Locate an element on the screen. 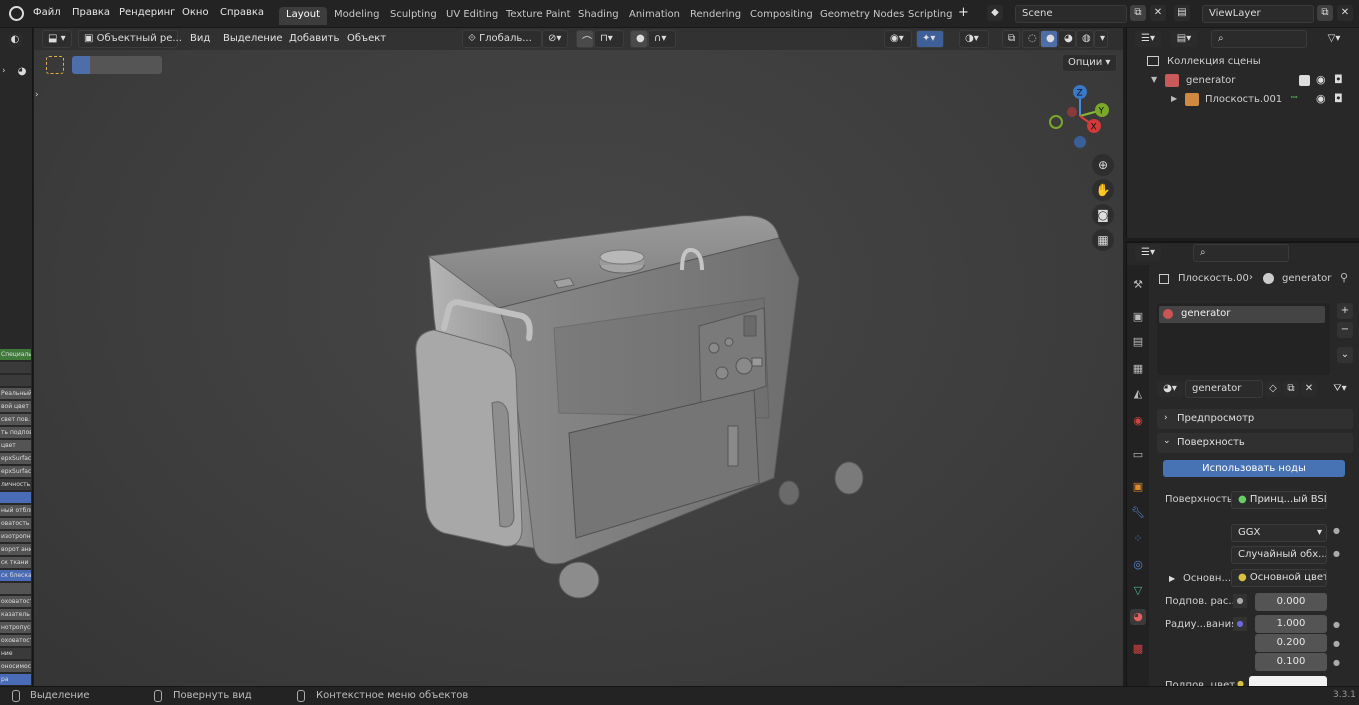  outliner-row-plane: ▶ Плоскость.001 ꟷ ◉ ◘ is located at coordinates (1243, 100).